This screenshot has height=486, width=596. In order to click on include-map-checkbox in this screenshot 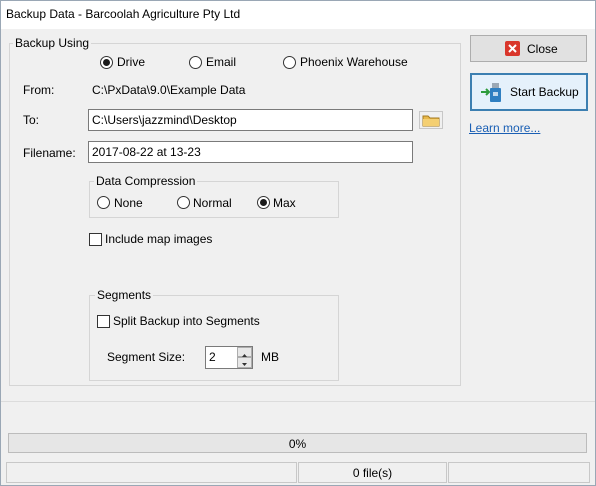, I will do `click(95, 239)`.